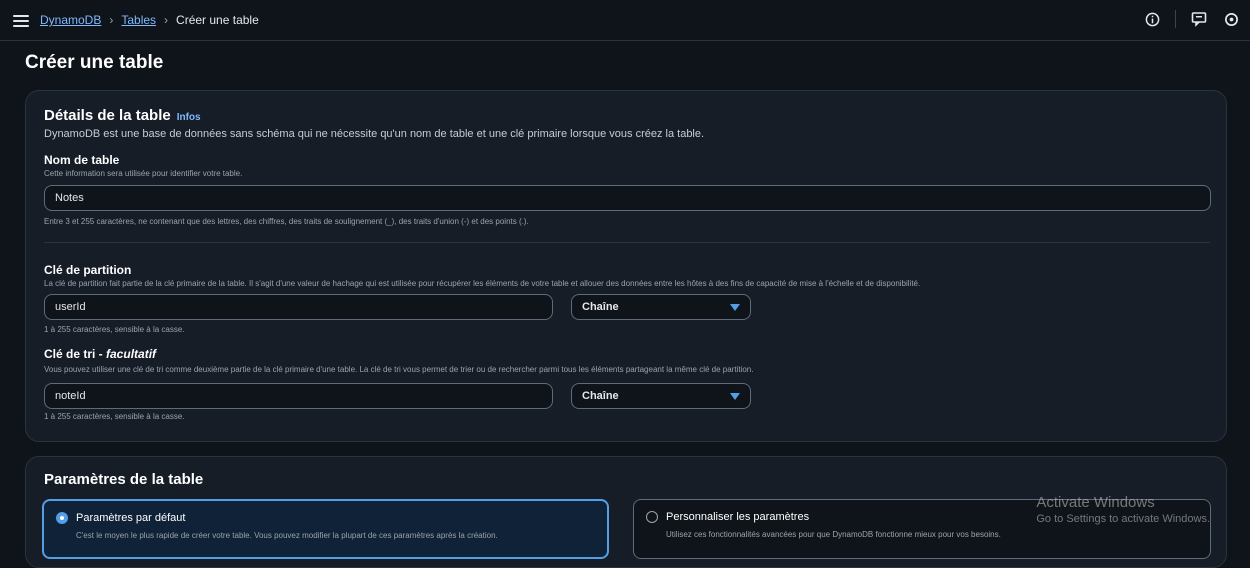 The height and width of the screenshot is (568, 1250). Describe the element at coordinates (21, 20) in the screenshot. I see `menu-icon` at that location.